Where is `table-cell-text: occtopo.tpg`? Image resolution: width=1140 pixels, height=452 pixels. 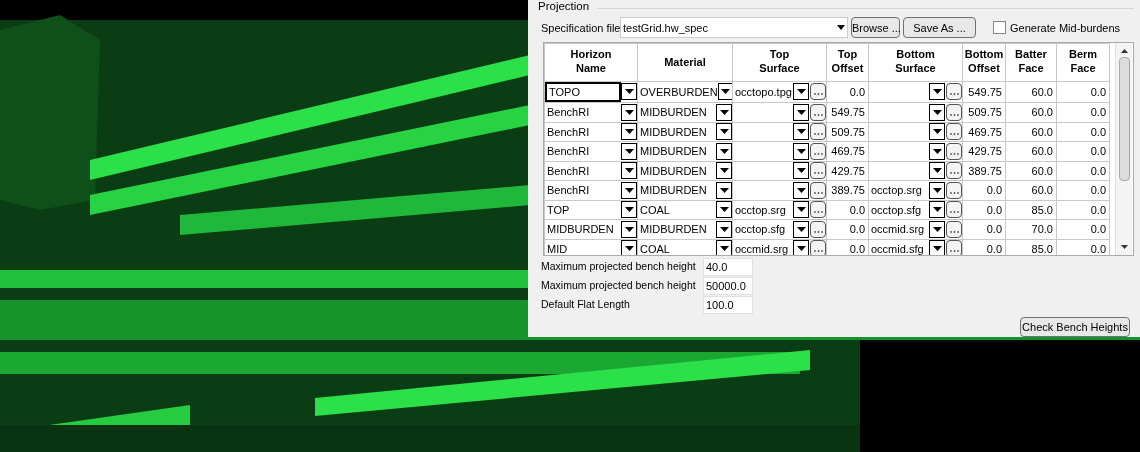 table-cell-text: occtopo.tpg is located at coordinates (763, 92).